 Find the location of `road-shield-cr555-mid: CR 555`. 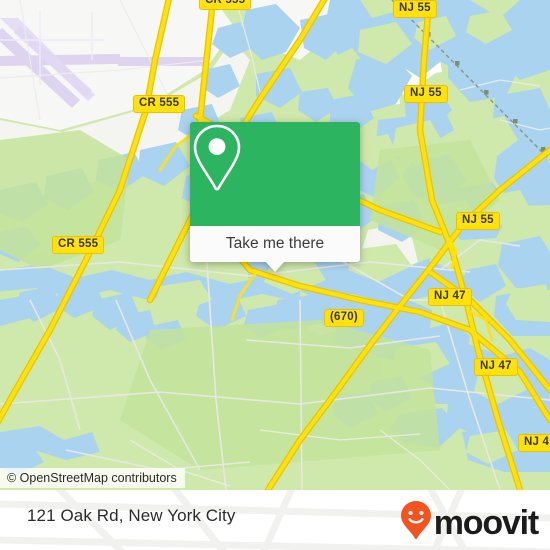

road-shield-cr555-mid: CR 555 is located at coordinates (159, 104).